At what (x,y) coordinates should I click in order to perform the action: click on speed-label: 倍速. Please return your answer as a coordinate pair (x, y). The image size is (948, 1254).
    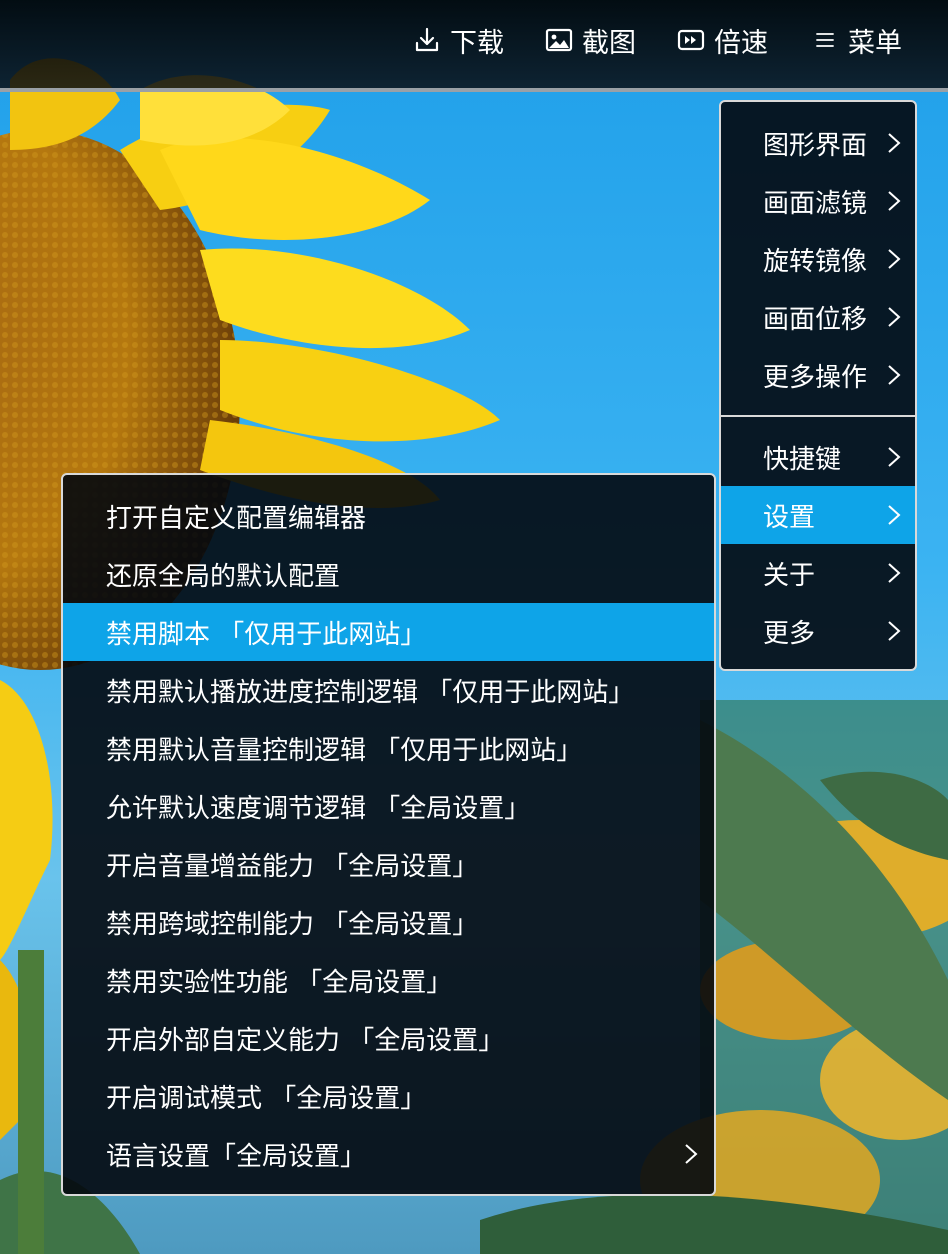
    Looking at the image, I should click on (741, 43).